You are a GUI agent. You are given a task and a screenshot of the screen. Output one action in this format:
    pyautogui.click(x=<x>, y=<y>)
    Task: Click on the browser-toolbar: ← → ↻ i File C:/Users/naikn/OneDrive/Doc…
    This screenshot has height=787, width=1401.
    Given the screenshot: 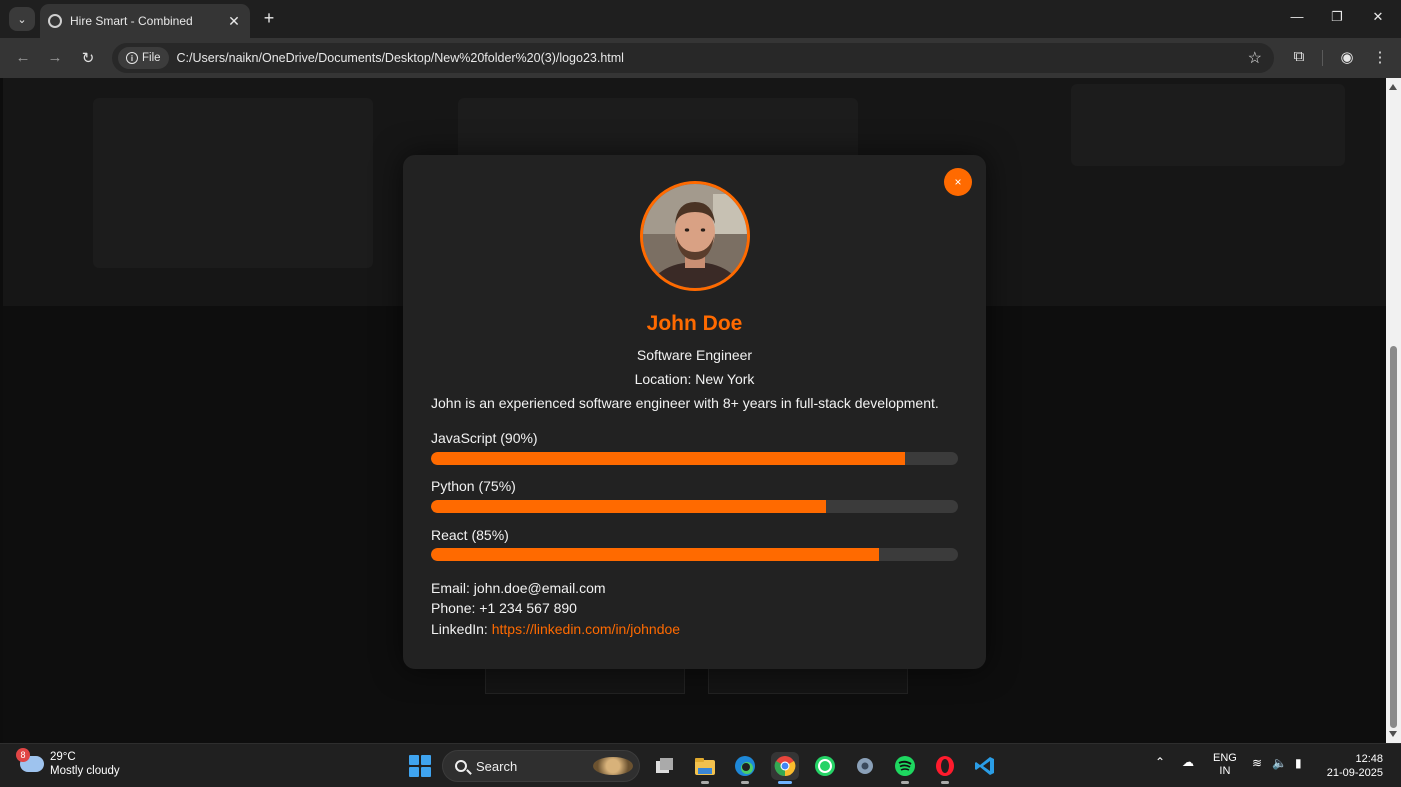 What is the action you would take?
    pyautogui.click(x=700, y=58)
    